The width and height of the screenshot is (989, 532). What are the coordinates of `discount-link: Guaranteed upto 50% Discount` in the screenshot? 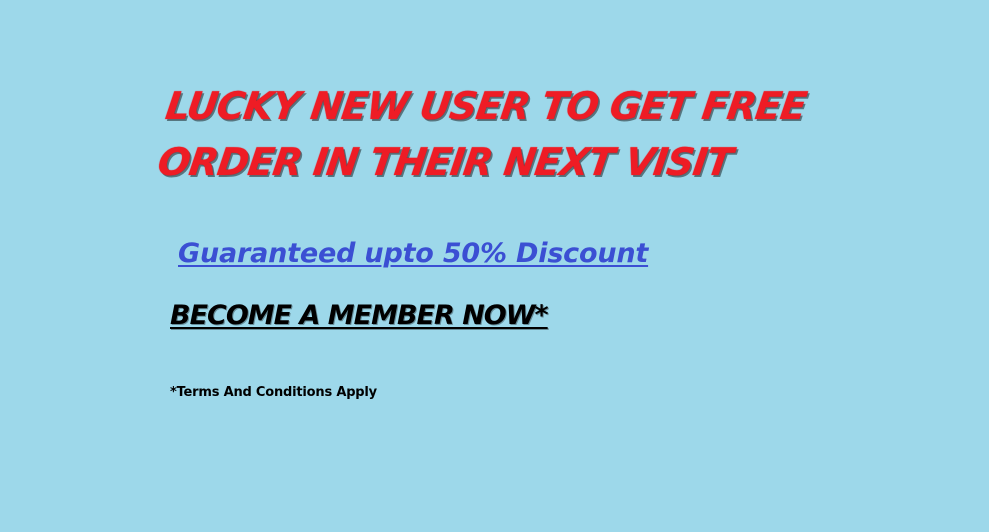 It's located at (413, 254).